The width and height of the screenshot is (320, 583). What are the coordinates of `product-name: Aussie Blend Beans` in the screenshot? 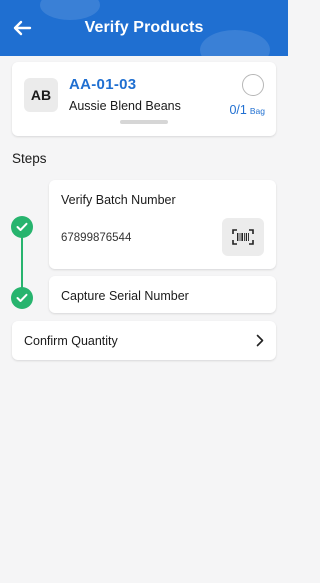 It's located at (125, 106).